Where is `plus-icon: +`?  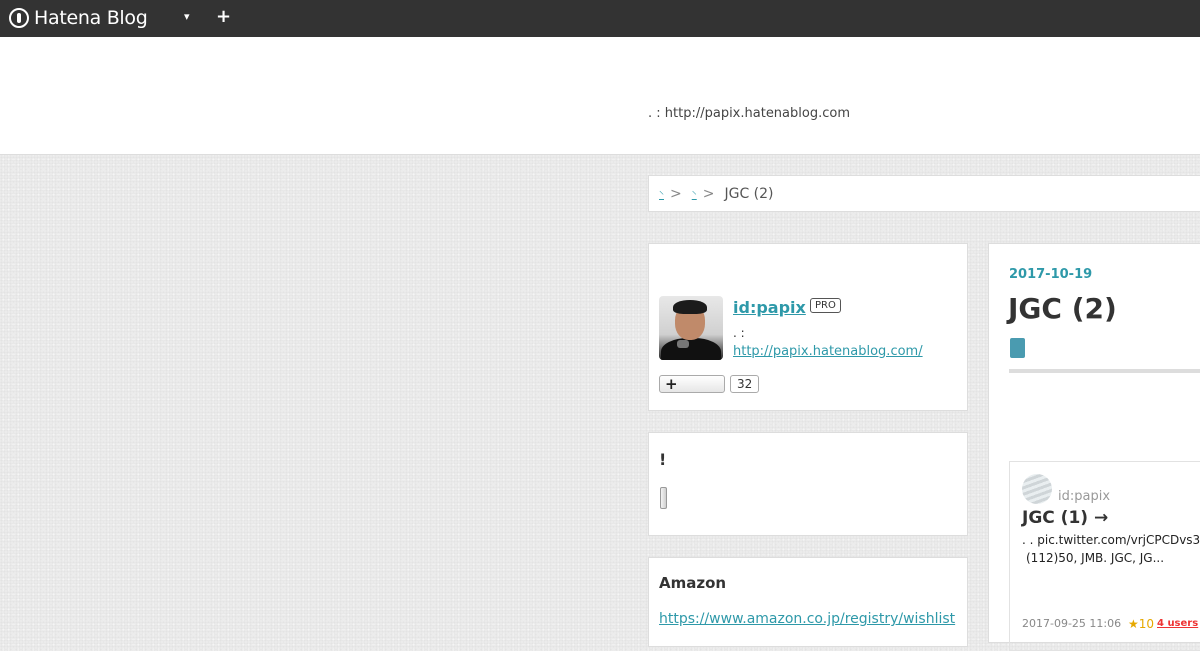
plus-icon: + is located at coordinates (671, 384).